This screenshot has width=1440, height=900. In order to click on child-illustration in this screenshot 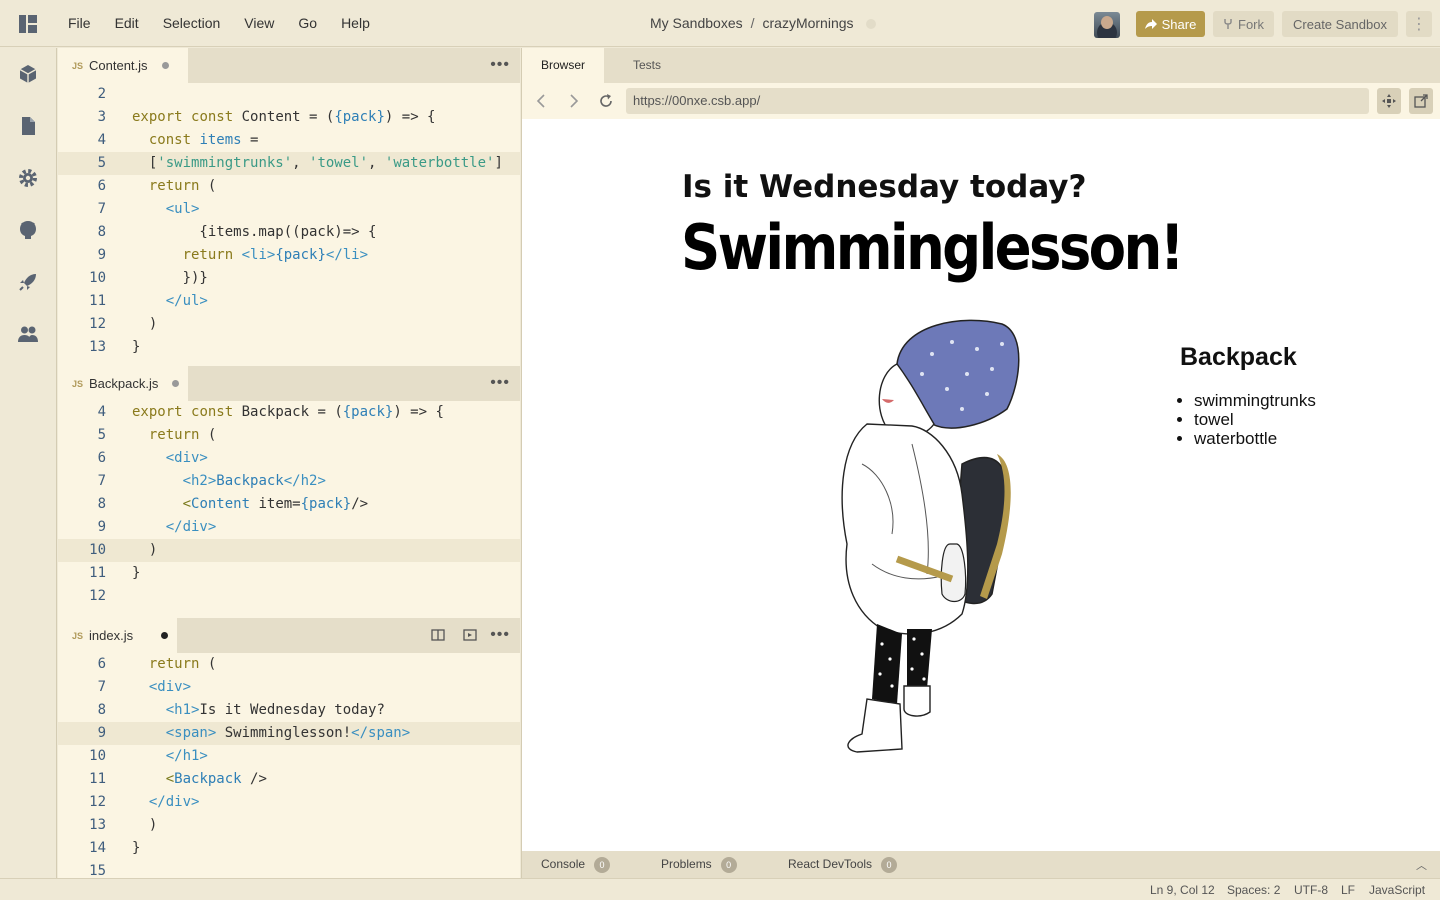, I will do `click(930, 536)`.